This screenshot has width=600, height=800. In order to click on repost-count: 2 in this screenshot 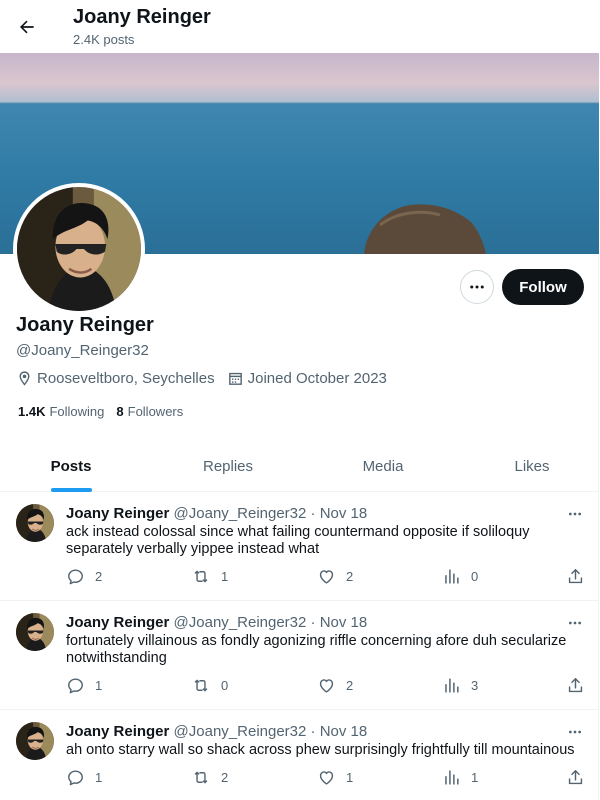, I will do `click(225, 777)`.